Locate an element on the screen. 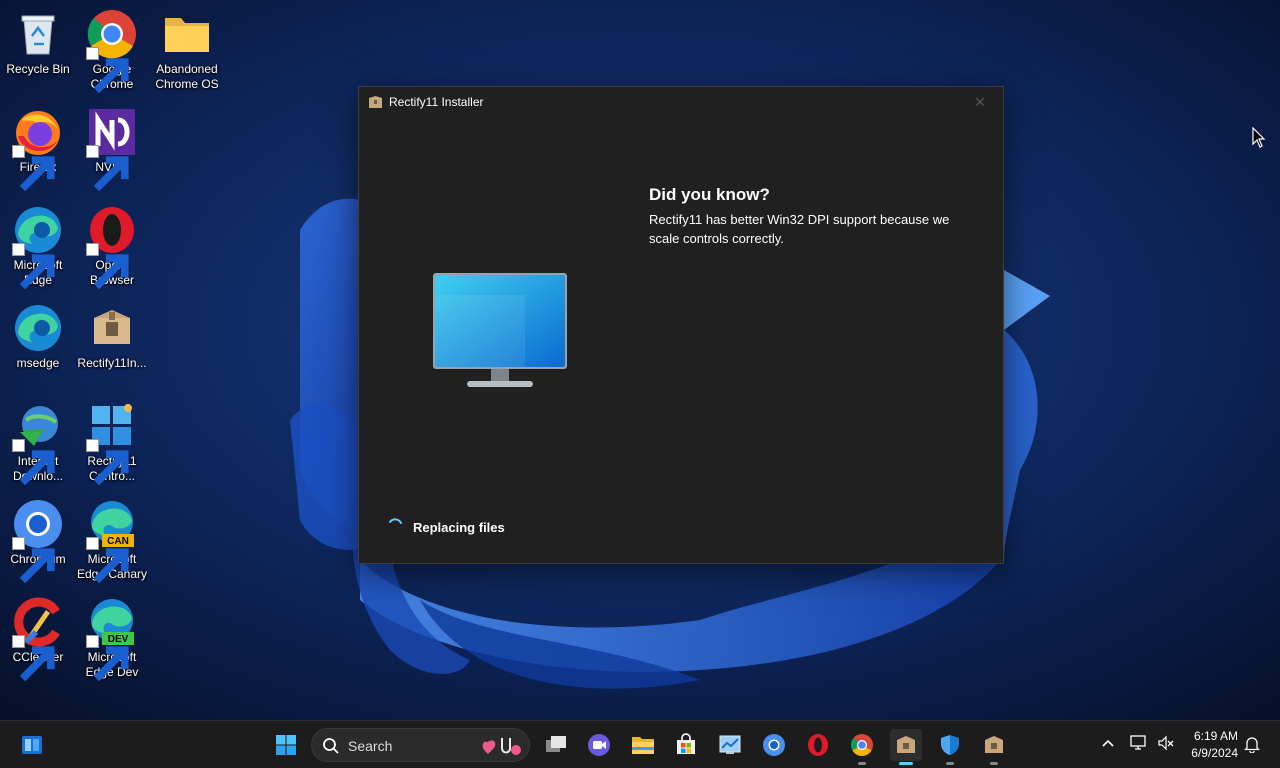  meet-icon is located at coordinates (599, 745).